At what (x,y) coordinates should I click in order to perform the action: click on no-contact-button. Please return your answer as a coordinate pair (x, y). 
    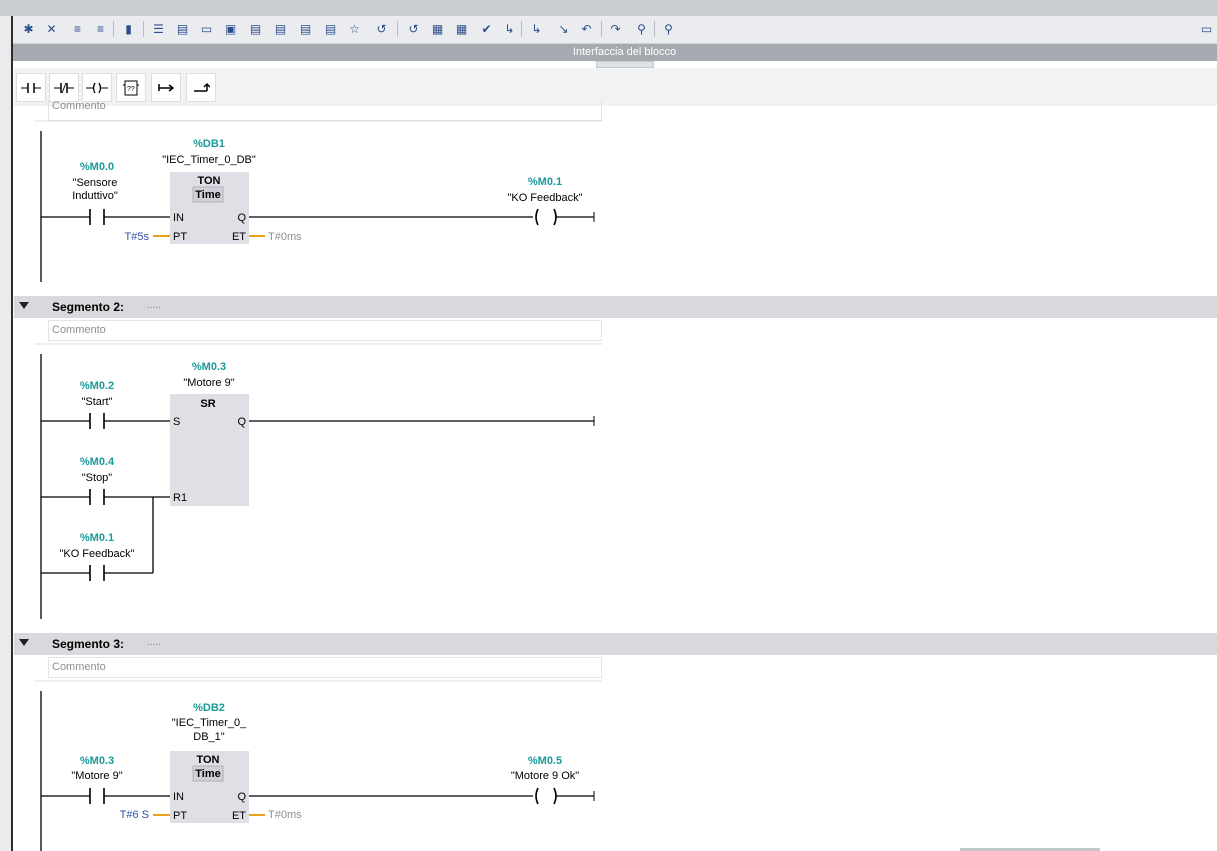
    Looking at the image, I should click on (31, 87).